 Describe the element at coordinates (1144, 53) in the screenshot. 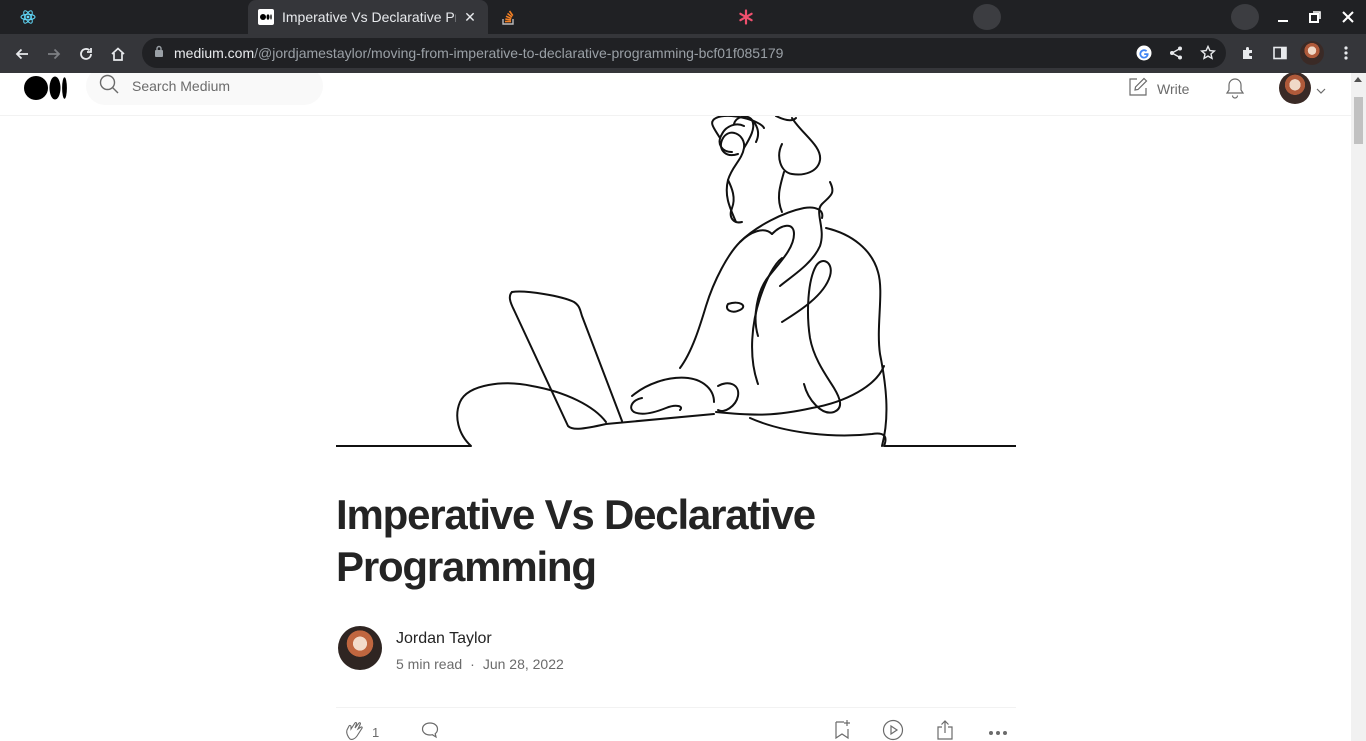

I see `google-icon` at that location.